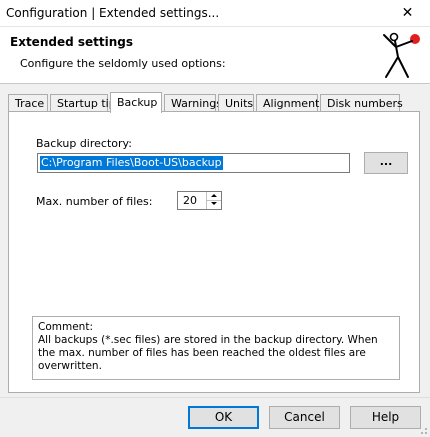 This screenshot has width=430, height=437. I want to click on arrow-up-icon, so click(214, 195).